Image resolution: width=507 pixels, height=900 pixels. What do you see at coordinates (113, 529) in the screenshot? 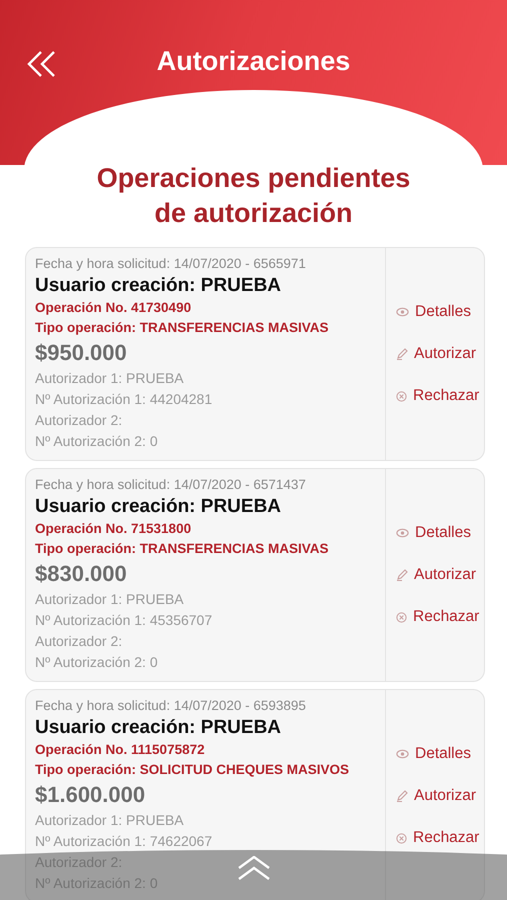
I see `operation-number: Operación No. 71531800` at bounding box center [113, 529].